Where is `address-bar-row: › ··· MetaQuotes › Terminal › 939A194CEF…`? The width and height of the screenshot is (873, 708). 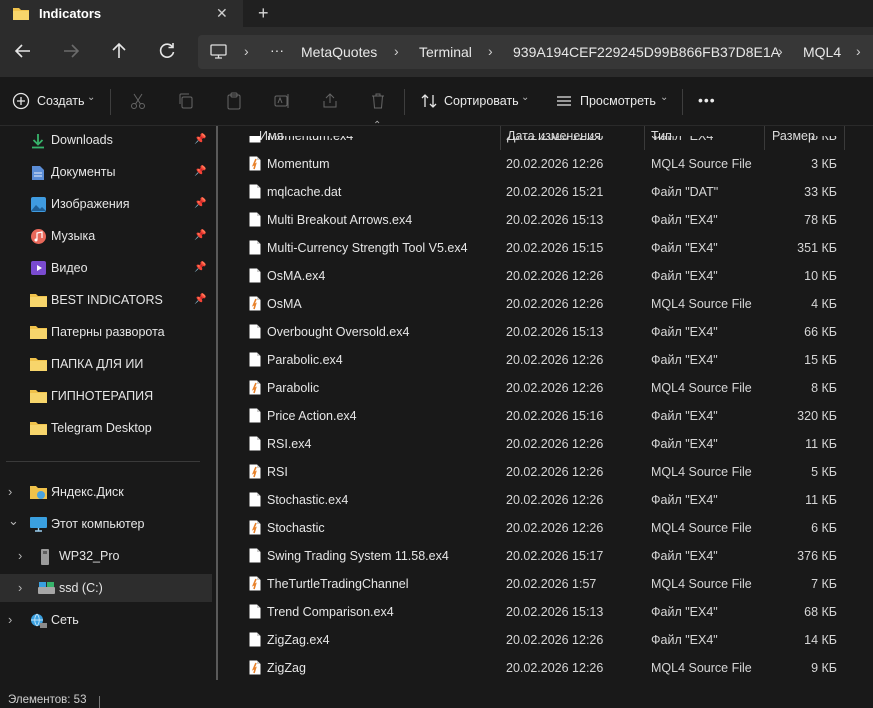
address-bar-row: › ··· MetaQuotes › Terminal › 939A194CEF… is located at coordinates (436, 52).